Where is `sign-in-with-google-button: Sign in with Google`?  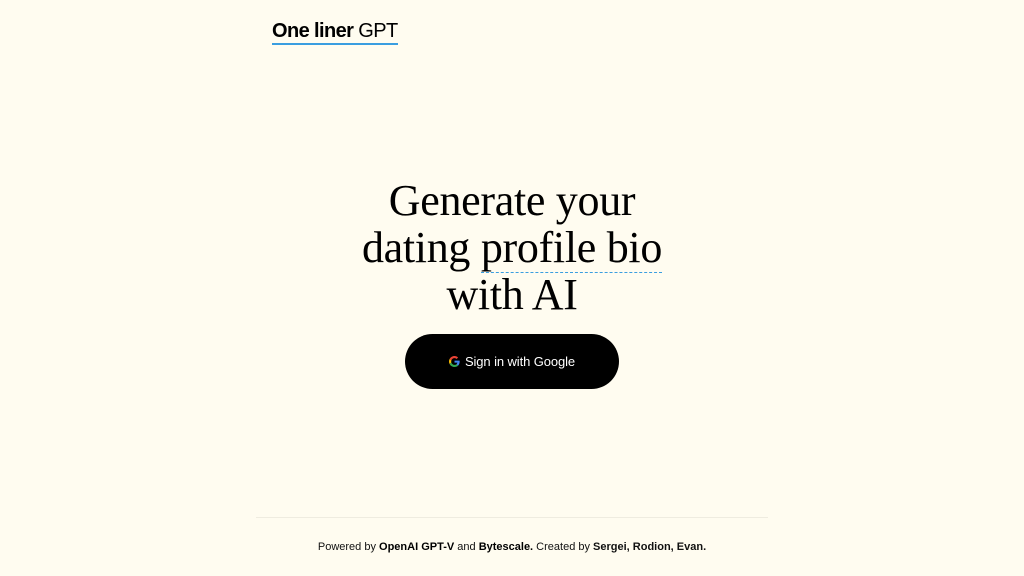
sign-in-with-google-button: Sign in with Google is located at coordinates (512, 361).